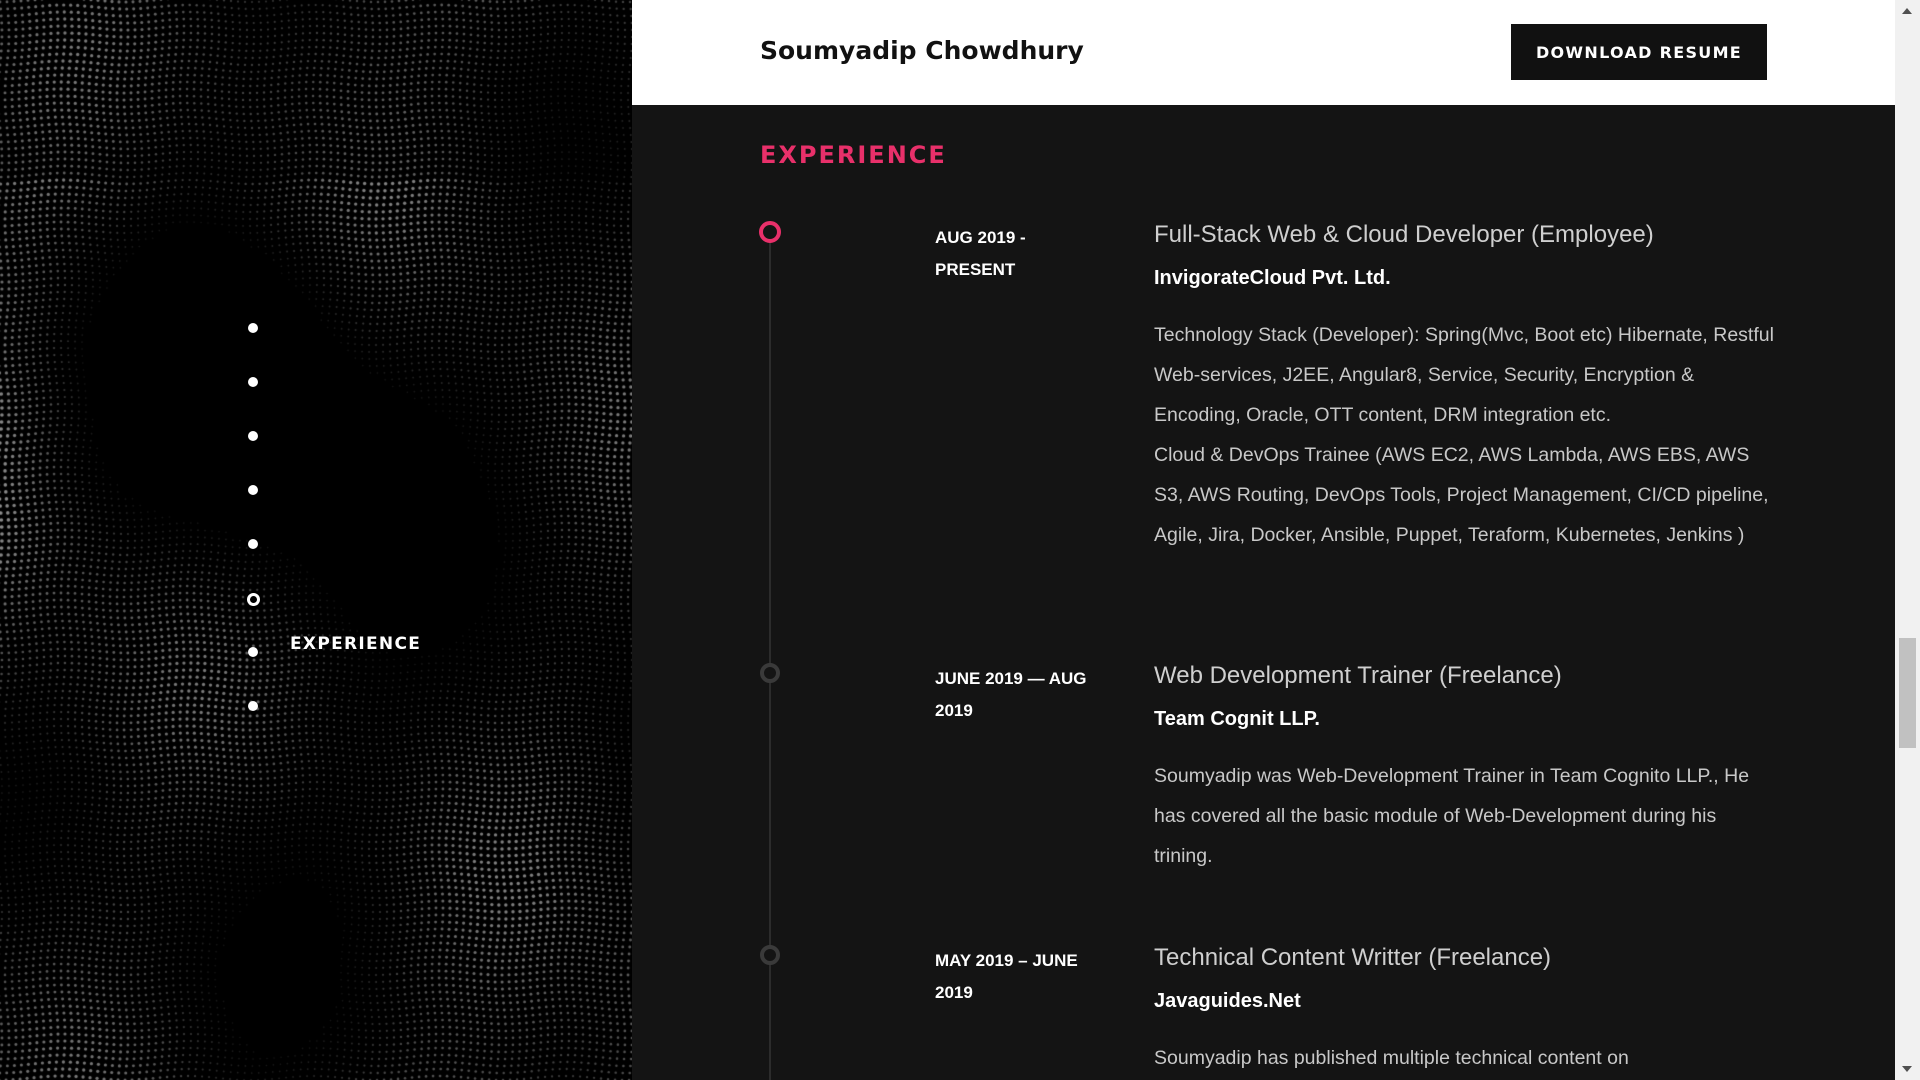  Describe the element at coordinates (1639, 52) in the screenshot. I see `download-resume-button: DOWNLOAD RESUME` at that location.